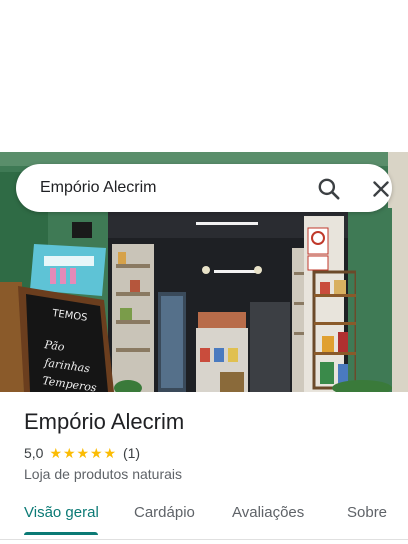  What do you see at coordinates (61, 512) in the screenshot?
I see `tab-overview: Visão geral` at bounding box center [61, 512].